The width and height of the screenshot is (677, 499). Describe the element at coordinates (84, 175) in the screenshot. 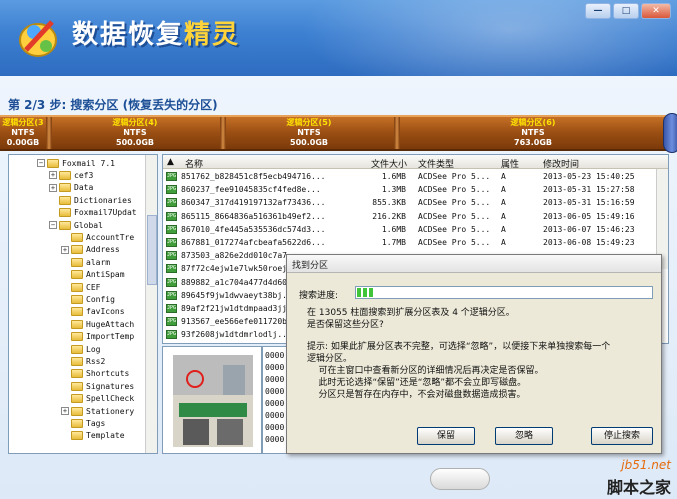

I see `tree-item-label: cef3` at that location.